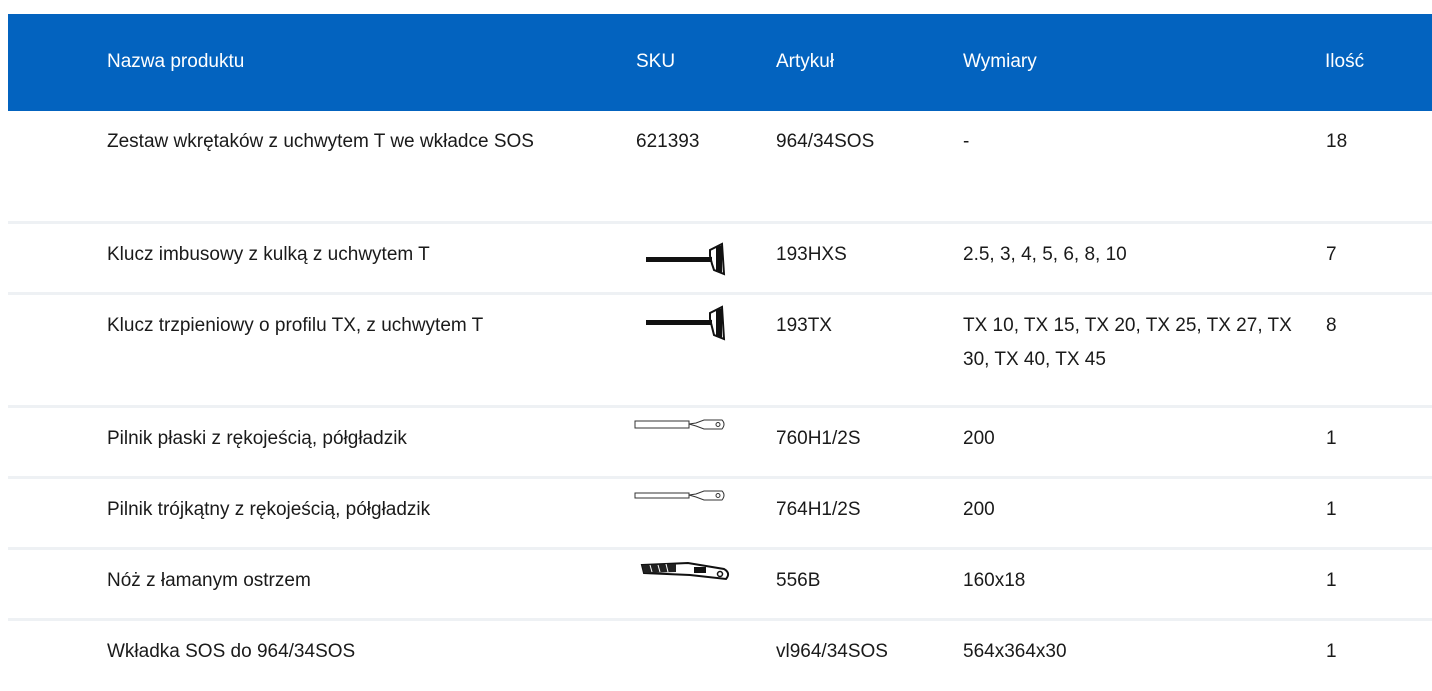 The width and height of the screenshot is (1432, 691). Describe the element at coordinates (1337, 141) in the screenshot. I see `quantity-value: 18` at that location.